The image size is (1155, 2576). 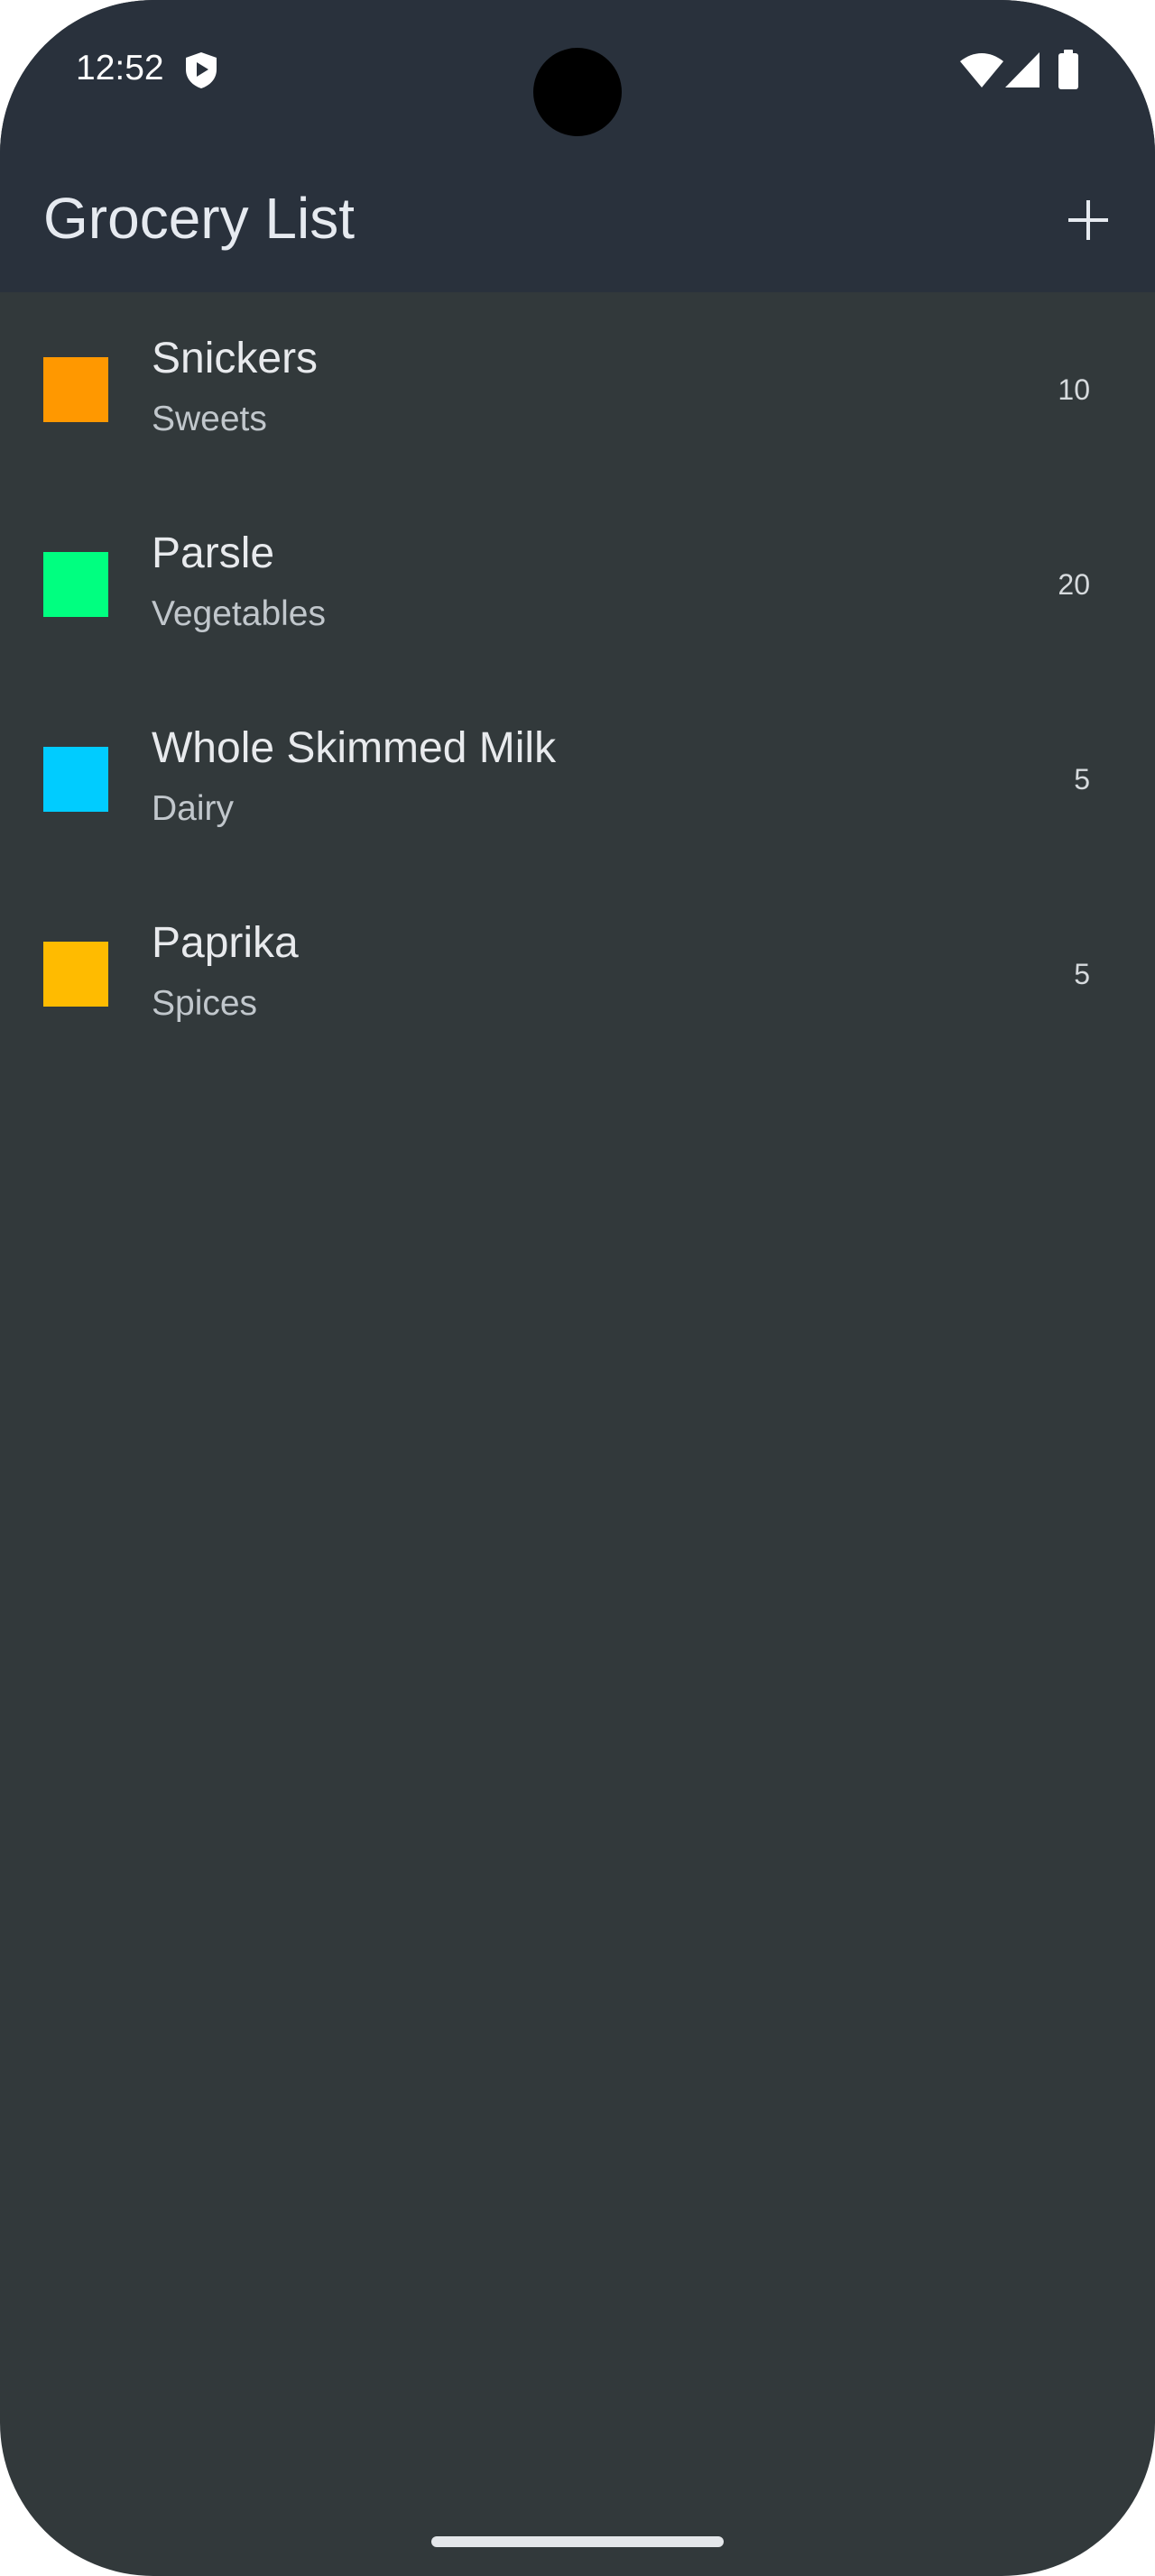 I want to click on add-item-button, so click(x=1088, y=221).